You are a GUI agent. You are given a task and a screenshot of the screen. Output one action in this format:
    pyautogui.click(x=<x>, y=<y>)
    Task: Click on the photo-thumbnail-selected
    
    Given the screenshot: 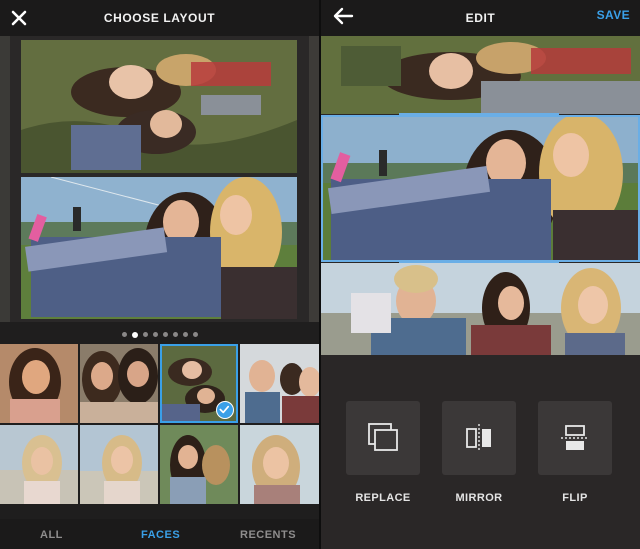 What is the action you would take?
    pyautogui.click(x=199, y=383)
    